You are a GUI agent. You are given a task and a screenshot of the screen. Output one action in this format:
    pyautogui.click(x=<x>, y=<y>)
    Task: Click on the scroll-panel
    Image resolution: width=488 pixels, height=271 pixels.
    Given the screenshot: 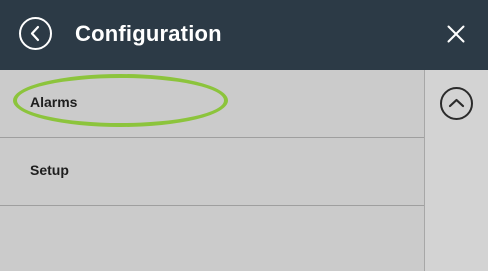 What is the action you would take?
    pyautogui.click(x=456, y=170)
    